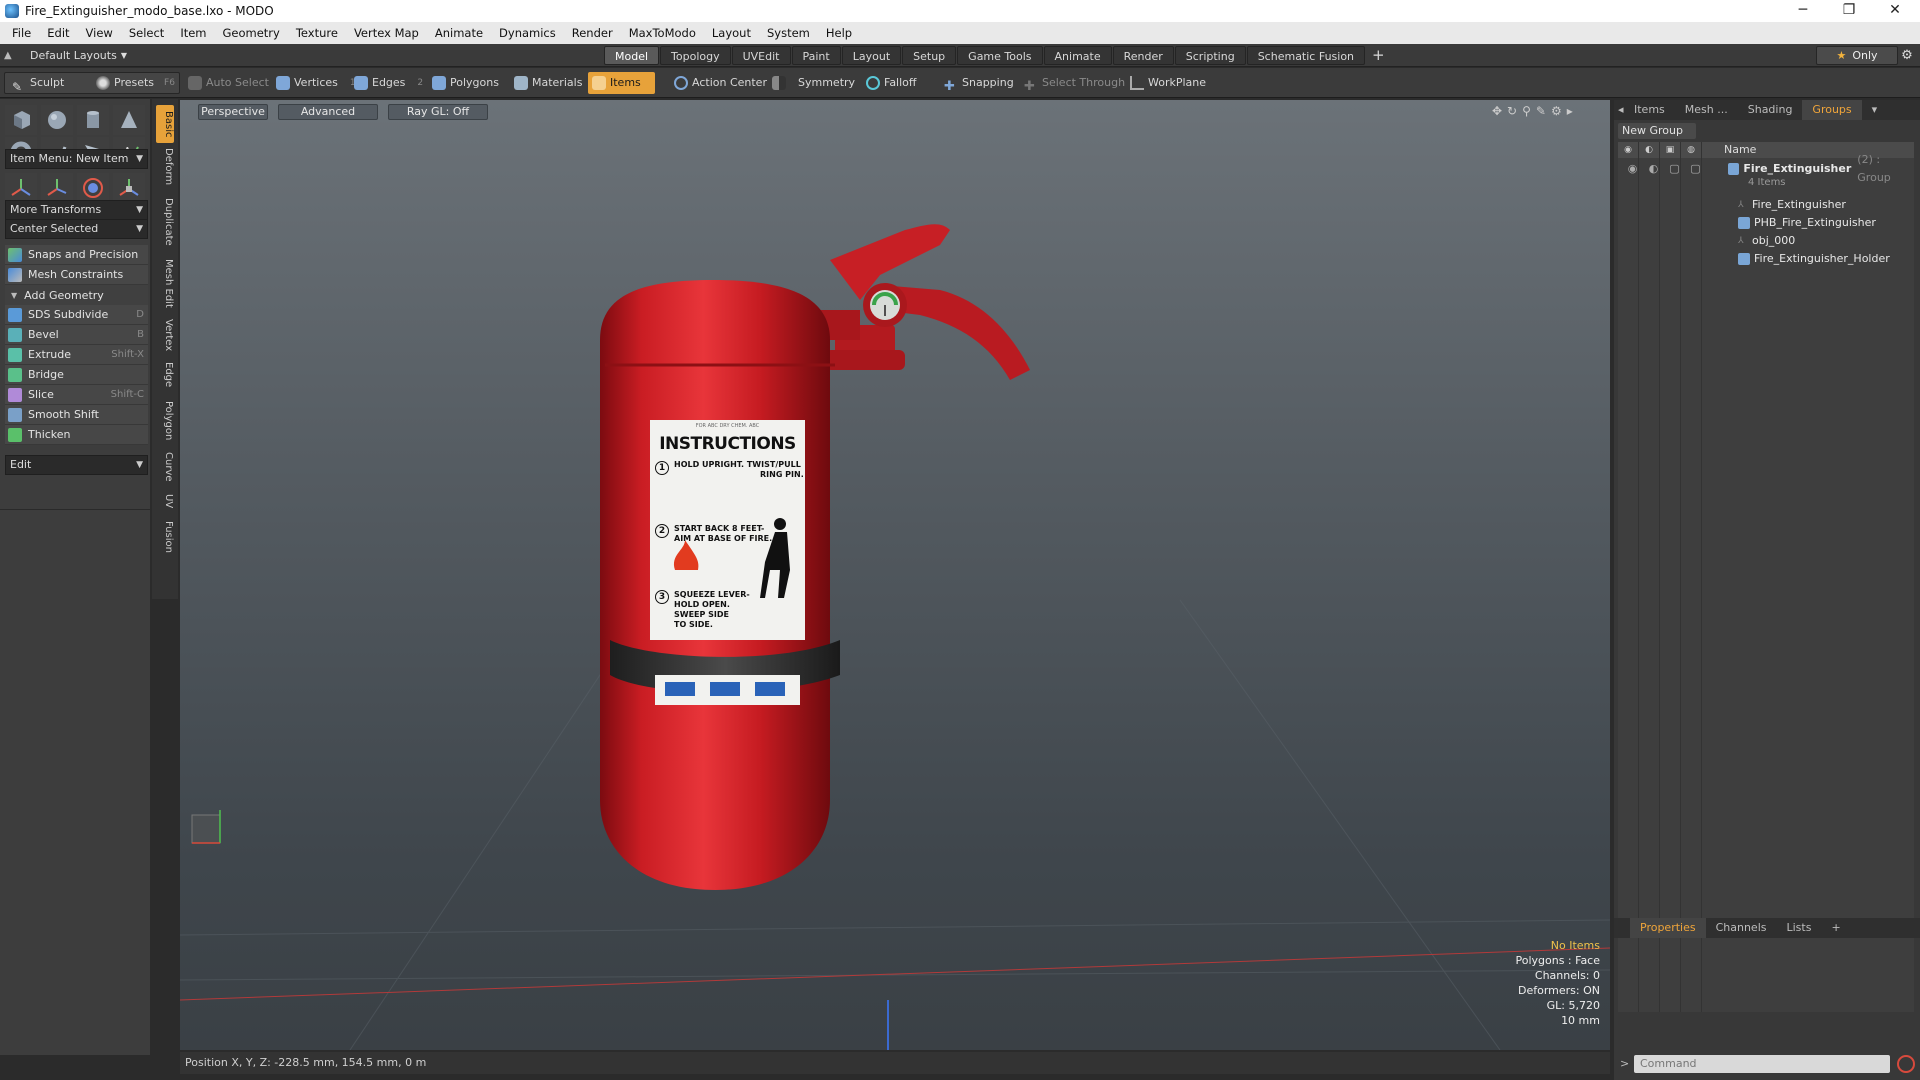  I want to click on tab-uvedit: UVEdit, so click(761, 55).